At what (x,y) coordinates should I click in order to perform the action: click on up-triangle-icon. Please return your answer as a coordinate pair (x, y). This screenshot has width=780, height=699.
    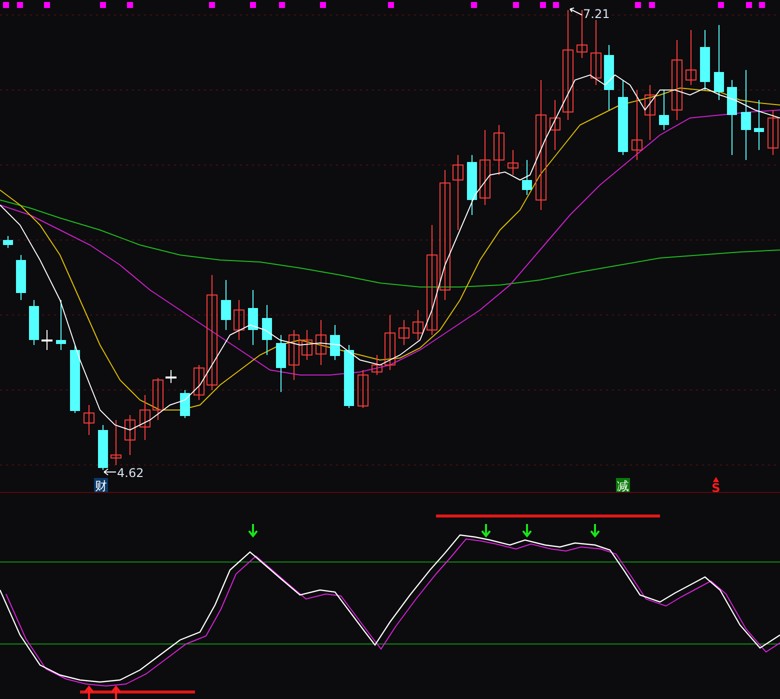
    Looking at the image, I should click on (716, 479).